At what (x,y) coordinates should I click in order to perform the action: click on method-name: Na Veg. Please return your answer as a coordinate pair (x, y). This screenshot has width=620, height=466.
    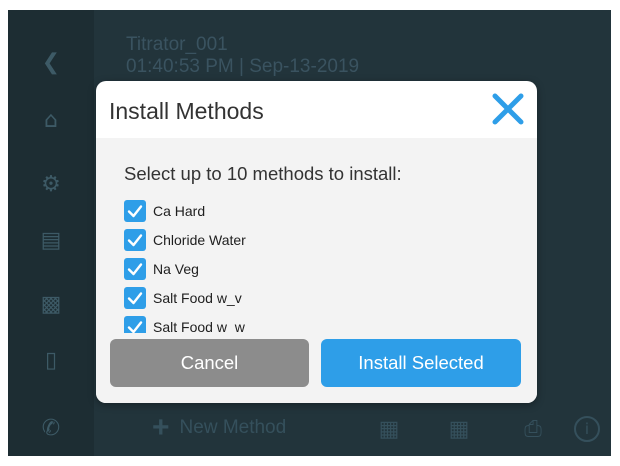
    Looking at the image, I should click on (176, 268).